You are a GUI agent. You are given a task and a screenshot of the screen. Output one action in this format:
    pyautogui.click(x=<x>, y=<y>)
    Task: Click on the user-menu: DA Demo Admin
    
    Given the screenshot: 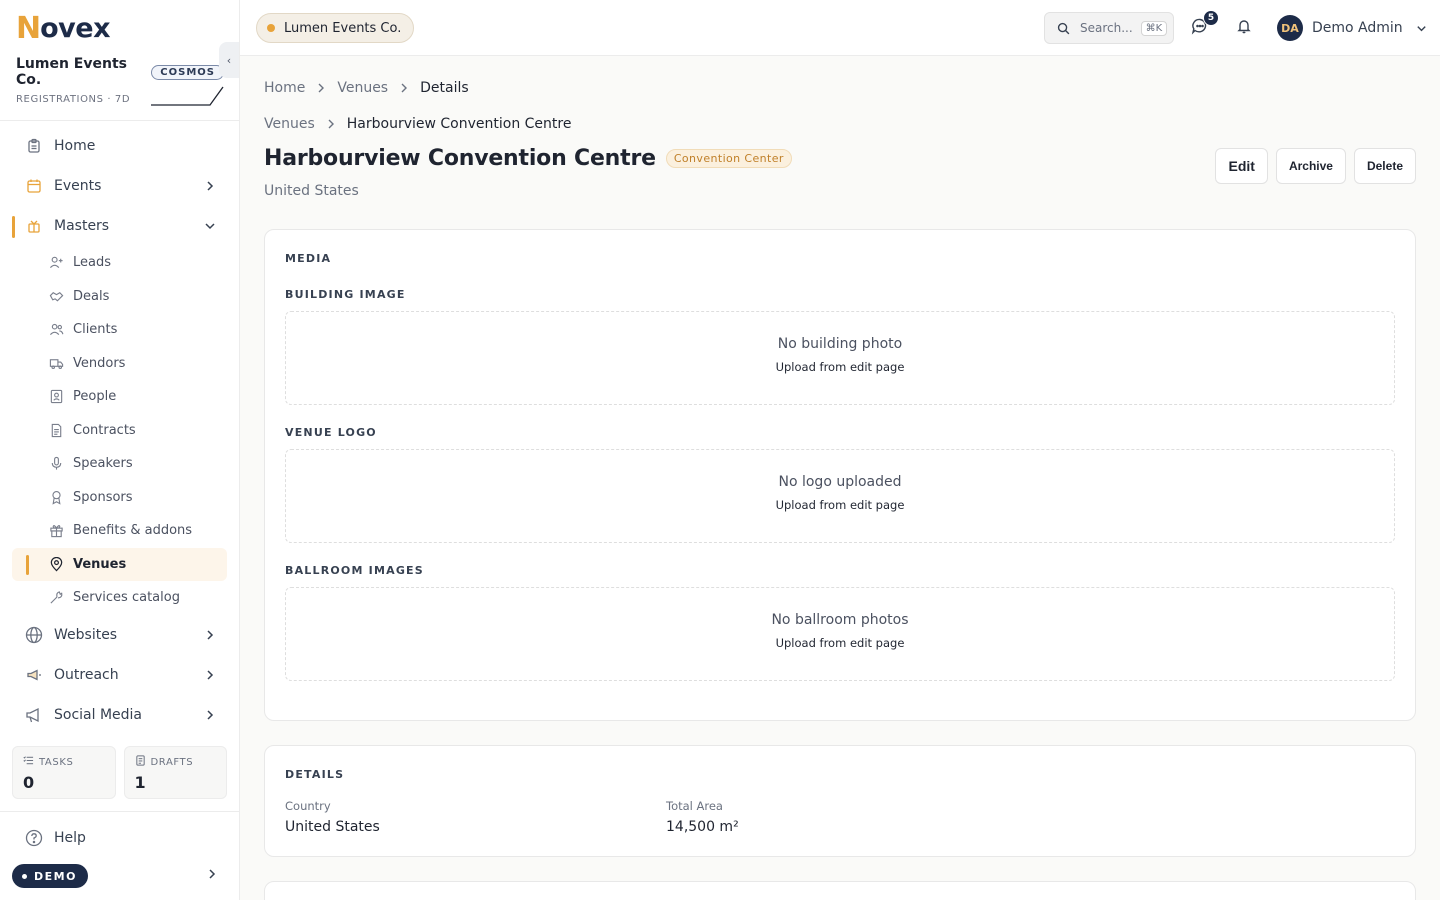 What is the action you would take?
    pyautogui.click(x=1352, y=28)
    